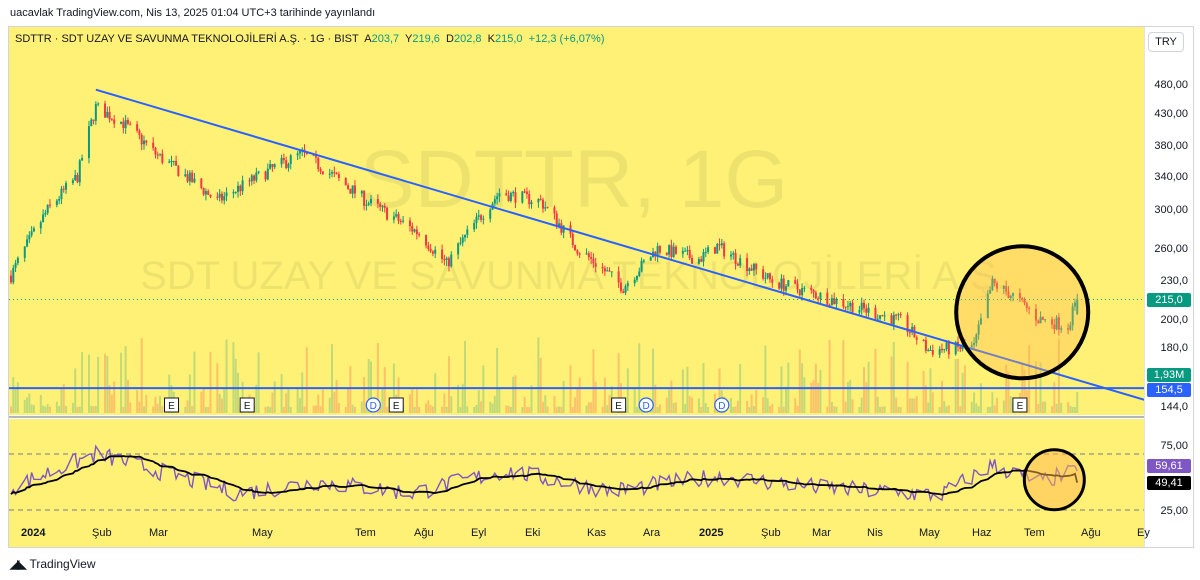 This screenshot has height=580, width=1200. Describe the element at coordinates (1169, 375) in the screenshot. I see `volume-tag: 1,93M` at that location.